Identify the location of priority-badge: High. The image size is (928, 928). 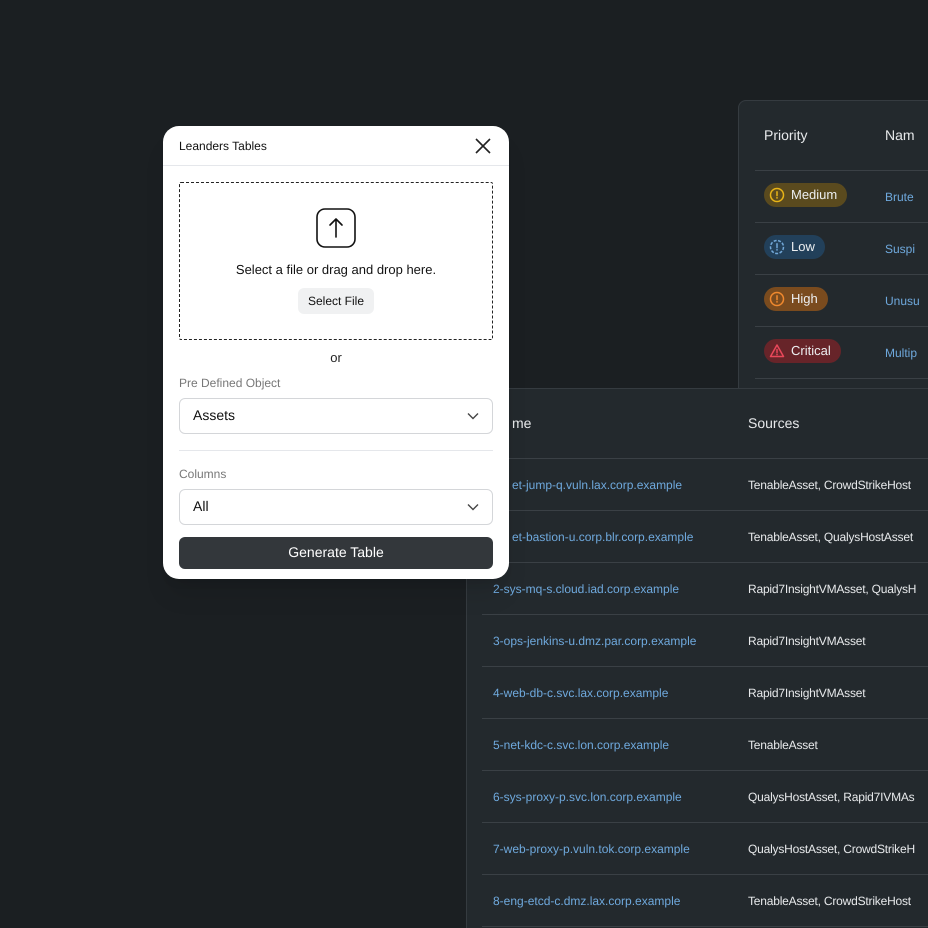
(796, 298).